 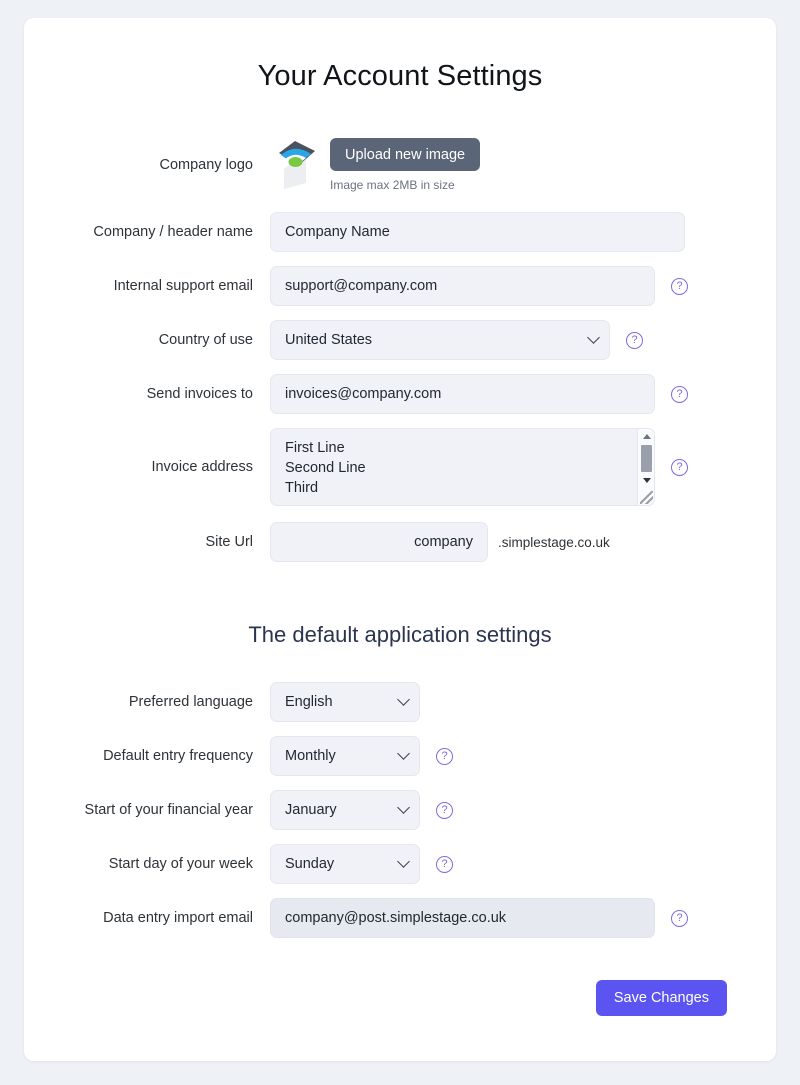 What do you see at coordinates (405, 154) in the screenshot?
I see `upload-new-image-button: Upload new image` at bounding box center [405, 154].